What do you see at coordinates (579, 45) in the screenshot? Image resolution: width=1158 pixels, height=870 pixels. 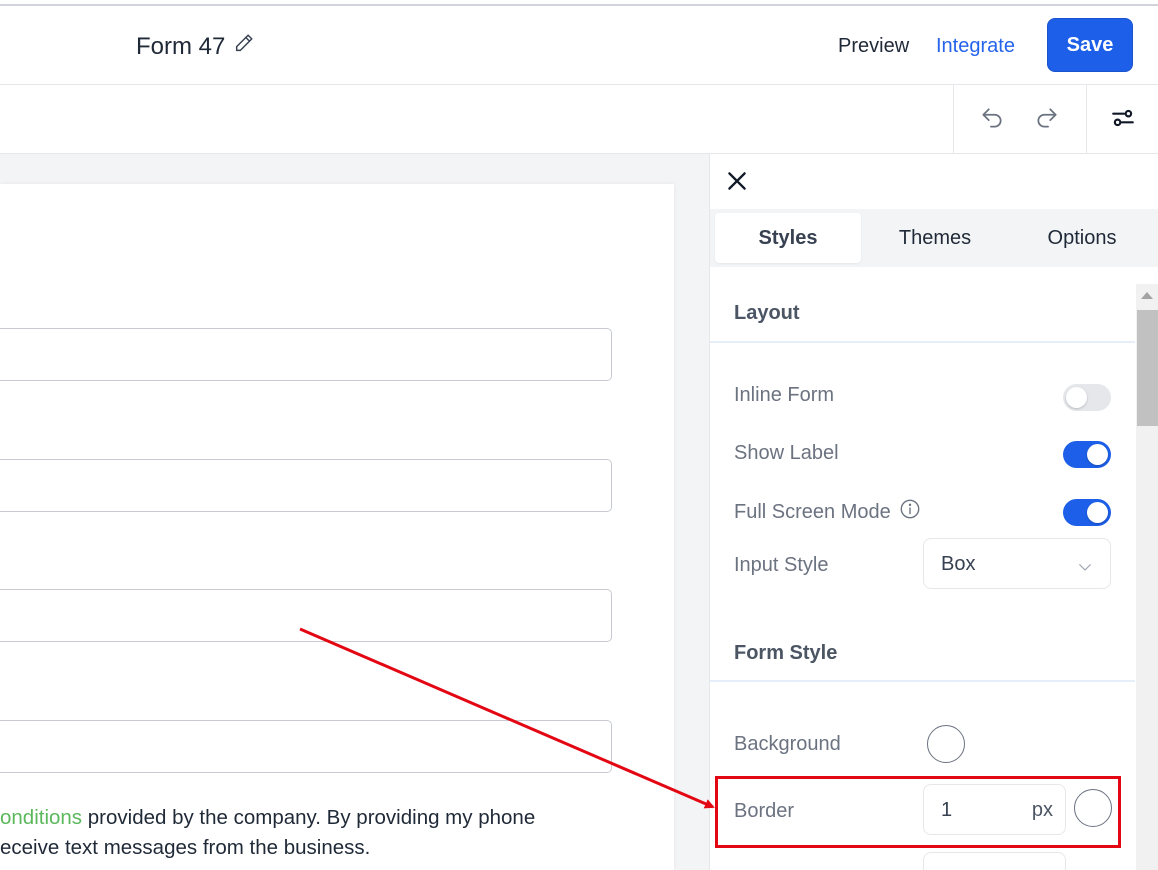 I see `app-header: Form 47 Preview Integrate Save` at bounding box center [579, 45].